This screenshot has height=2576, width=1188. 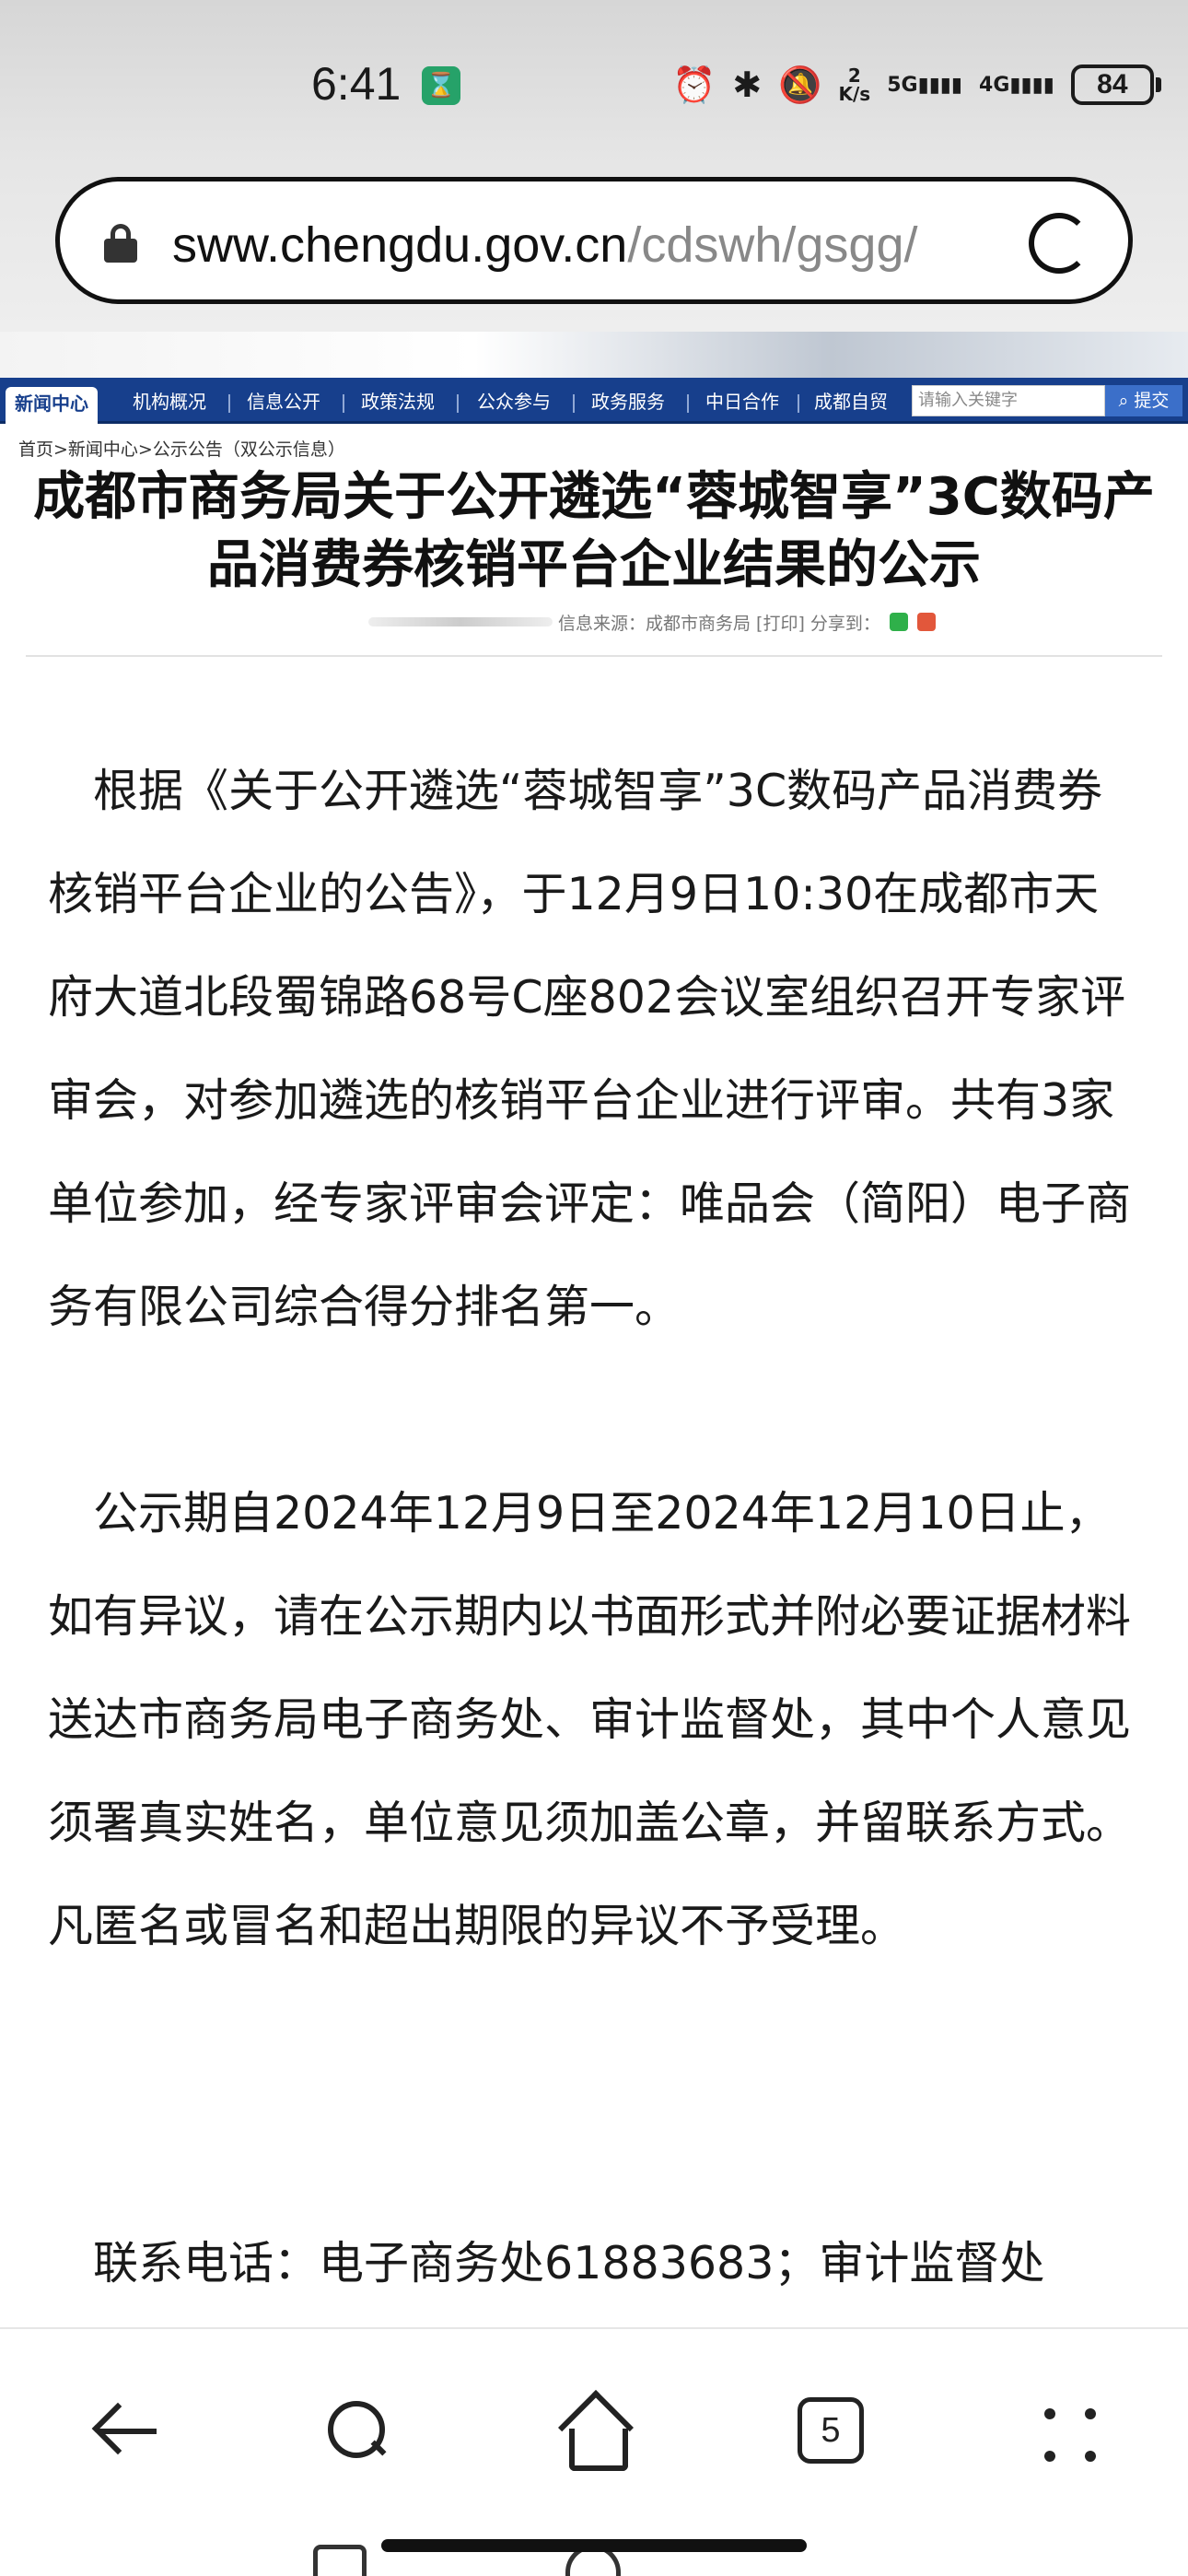 What do you see at coordinates (926, 622) in the screenshot?
I see `weibo-icon` at bounding box center [926, 622].